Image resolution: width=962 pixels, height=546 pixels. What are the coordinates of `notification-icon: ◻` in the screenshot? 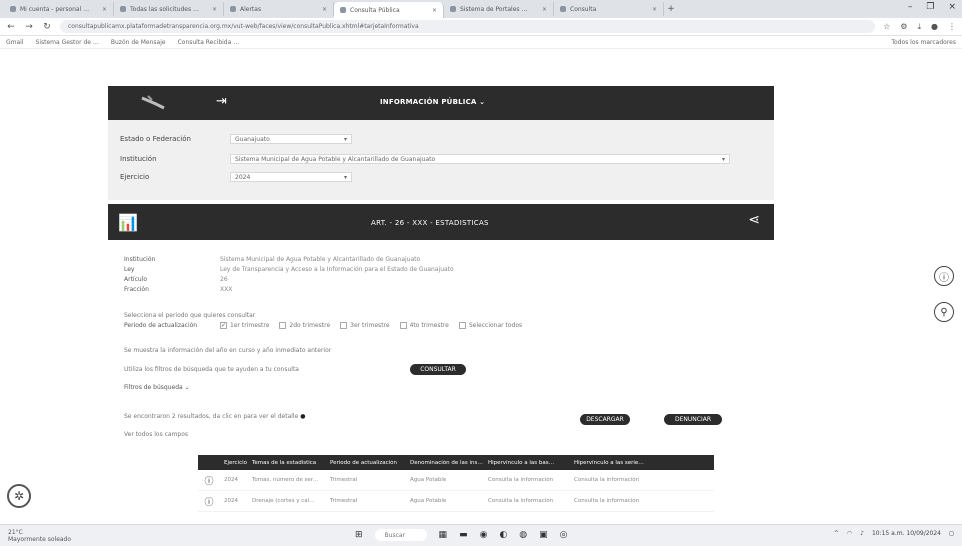 It's located at (951, 533).